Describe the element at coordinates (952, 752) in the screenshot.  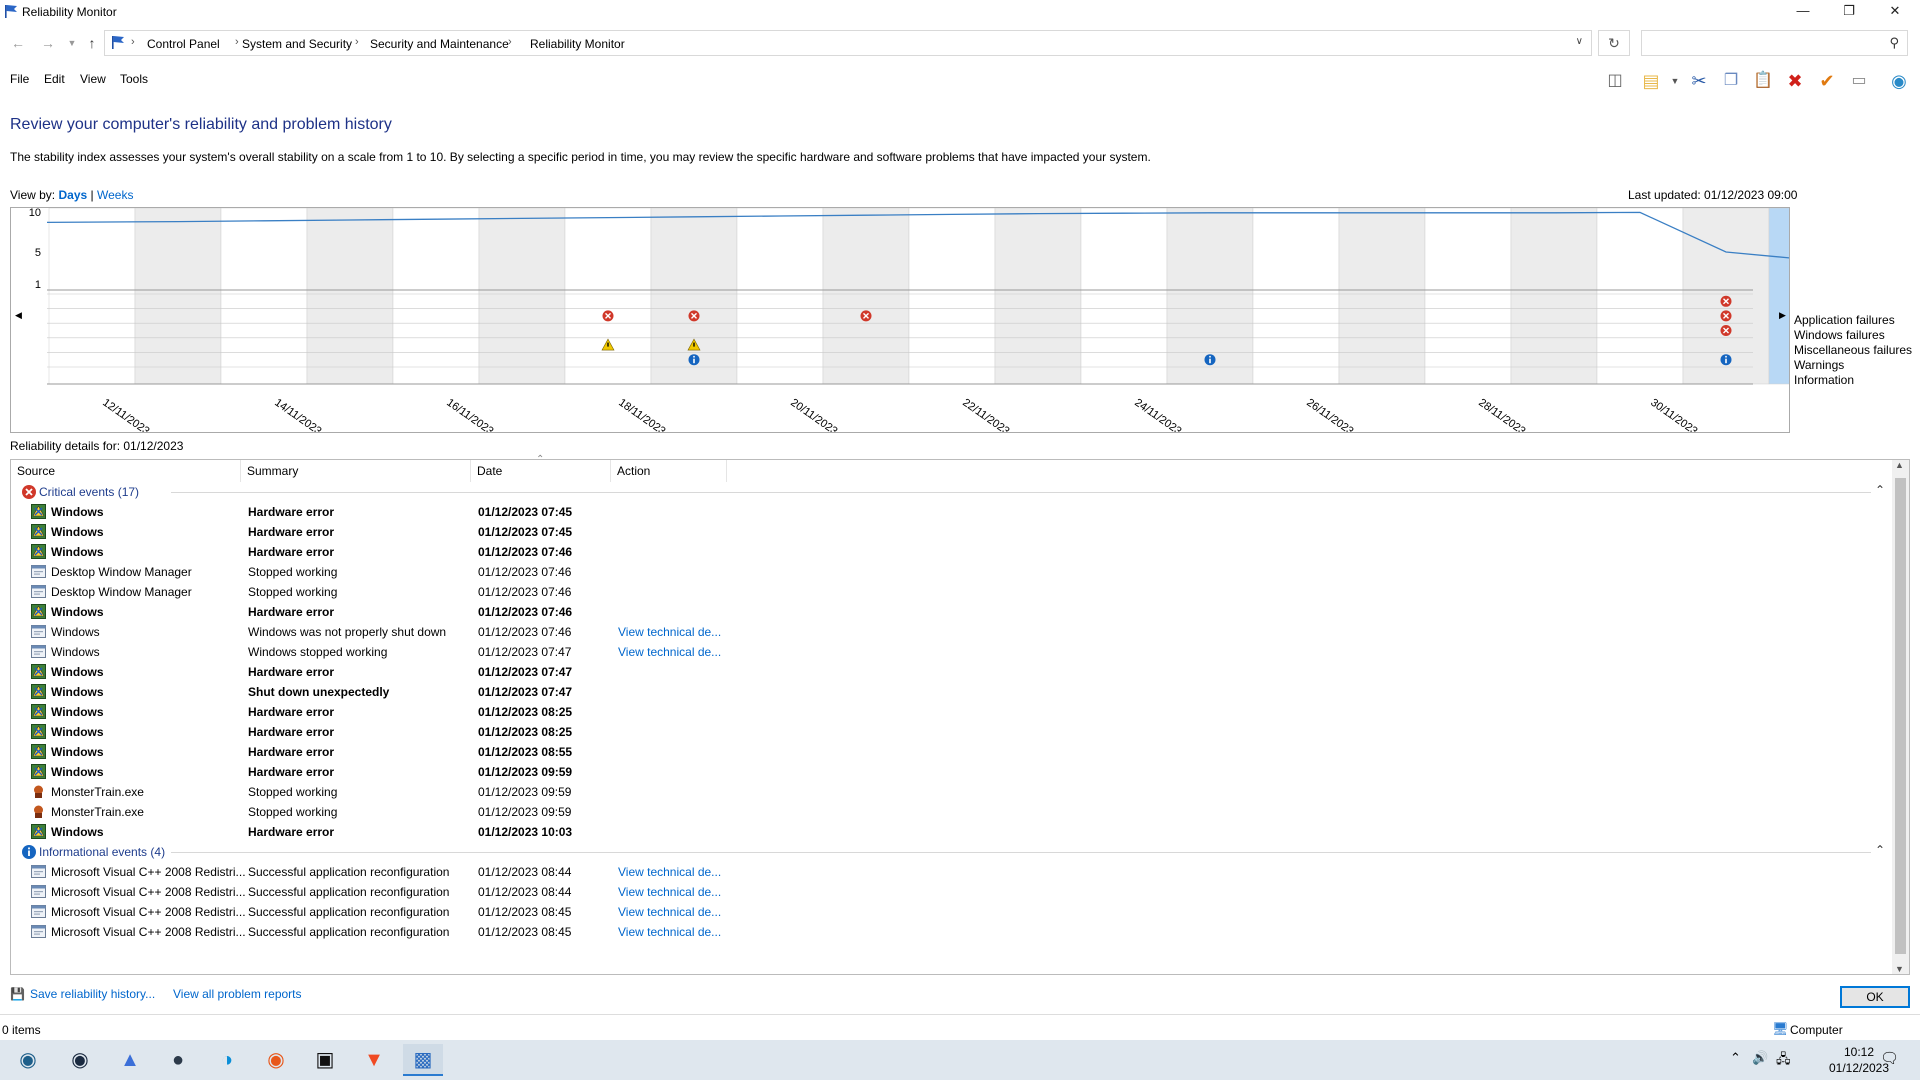
I see `event-row: Windows Hardware error 01/12/2023 08:55` at that location.